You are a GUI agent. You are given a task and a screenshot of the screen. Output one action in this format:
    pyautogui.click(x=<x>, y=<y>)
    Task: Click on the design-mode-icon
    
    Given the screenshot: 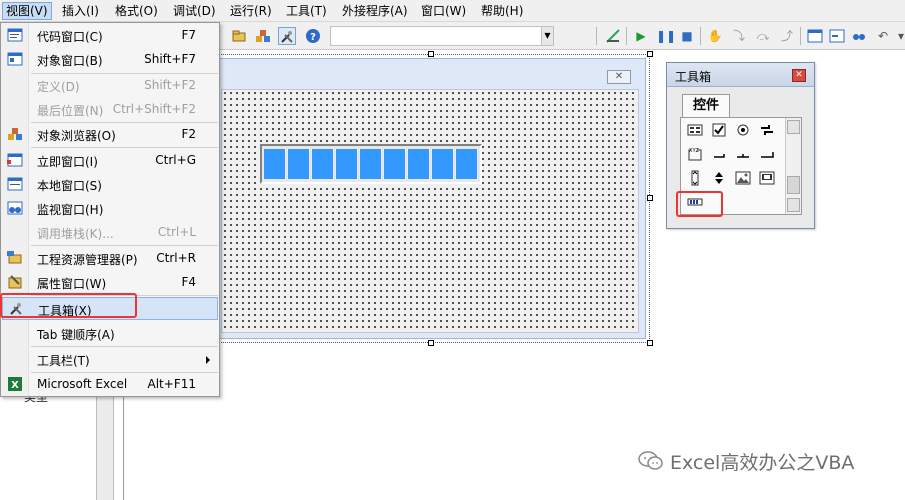 What is the action you would take?
    pyautogui.click(x=613, y=36)
    